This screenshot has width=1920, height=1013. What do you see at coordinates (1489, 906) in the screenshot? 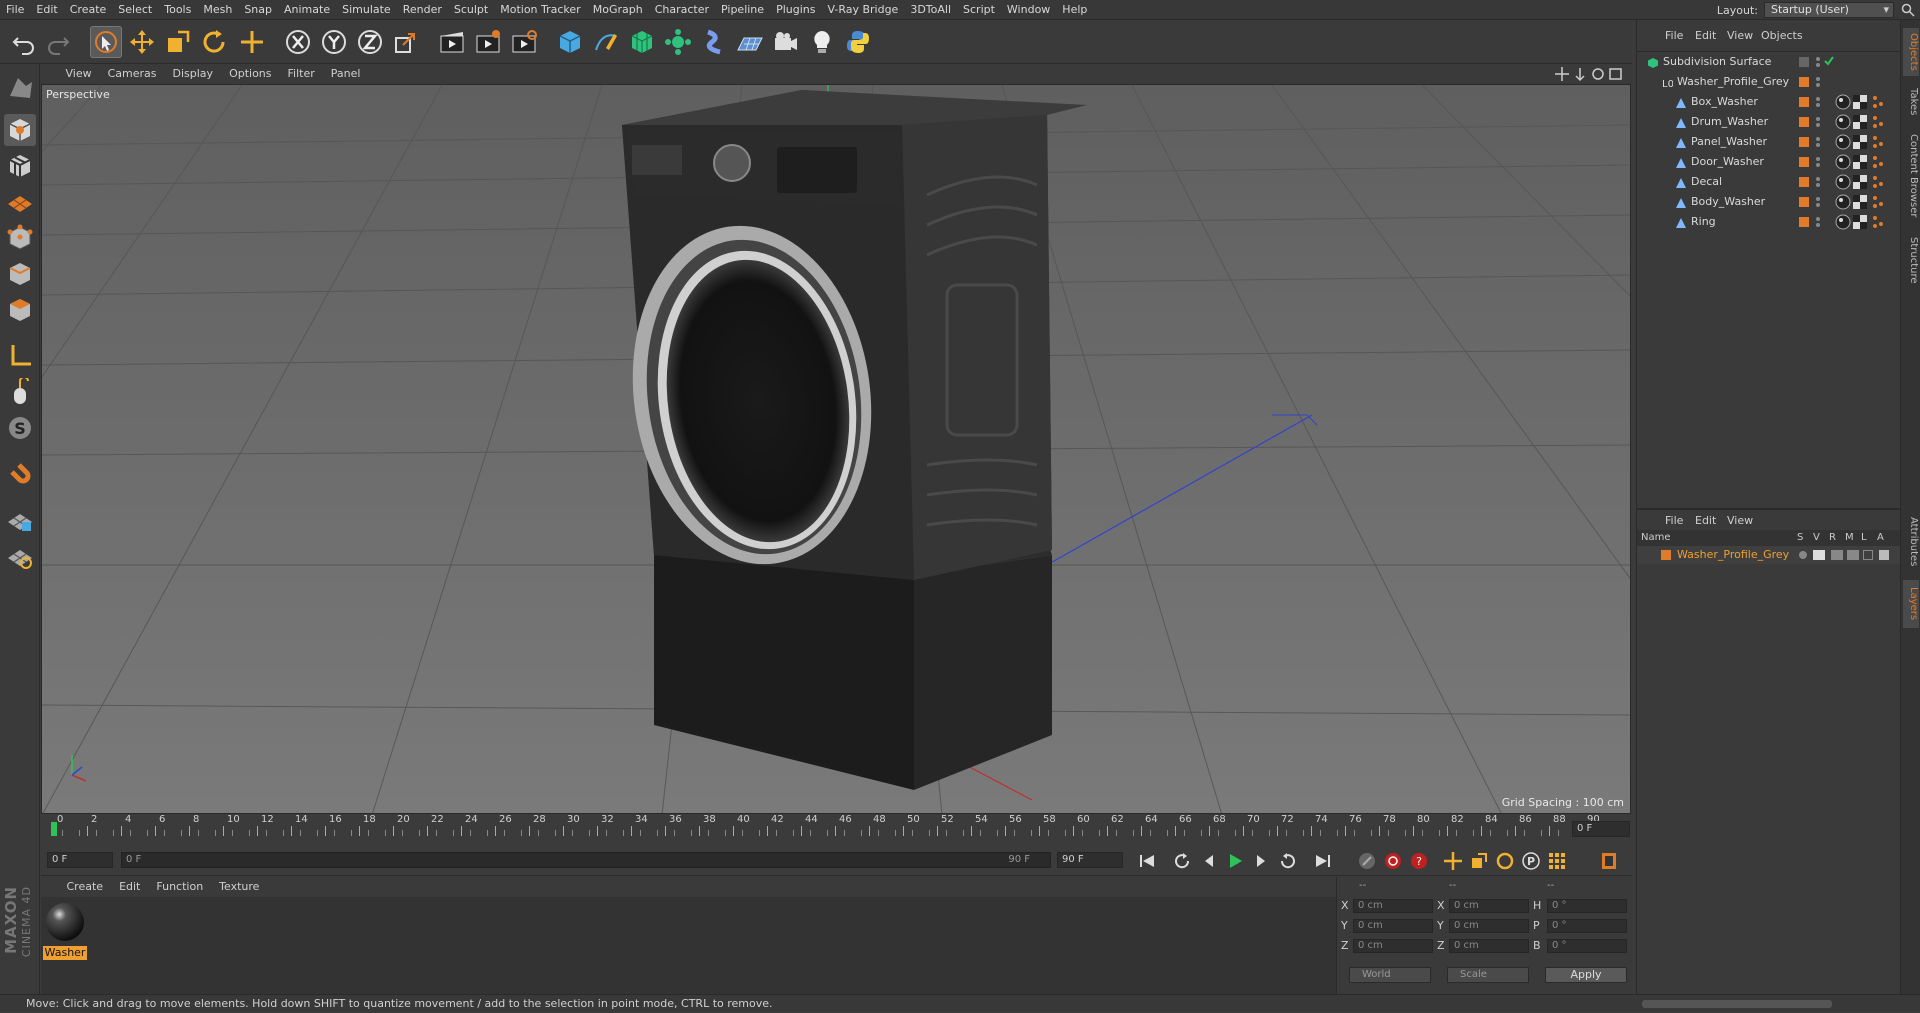
I see `size-x-field: 0 cm` at bounding box center [1489, 906].